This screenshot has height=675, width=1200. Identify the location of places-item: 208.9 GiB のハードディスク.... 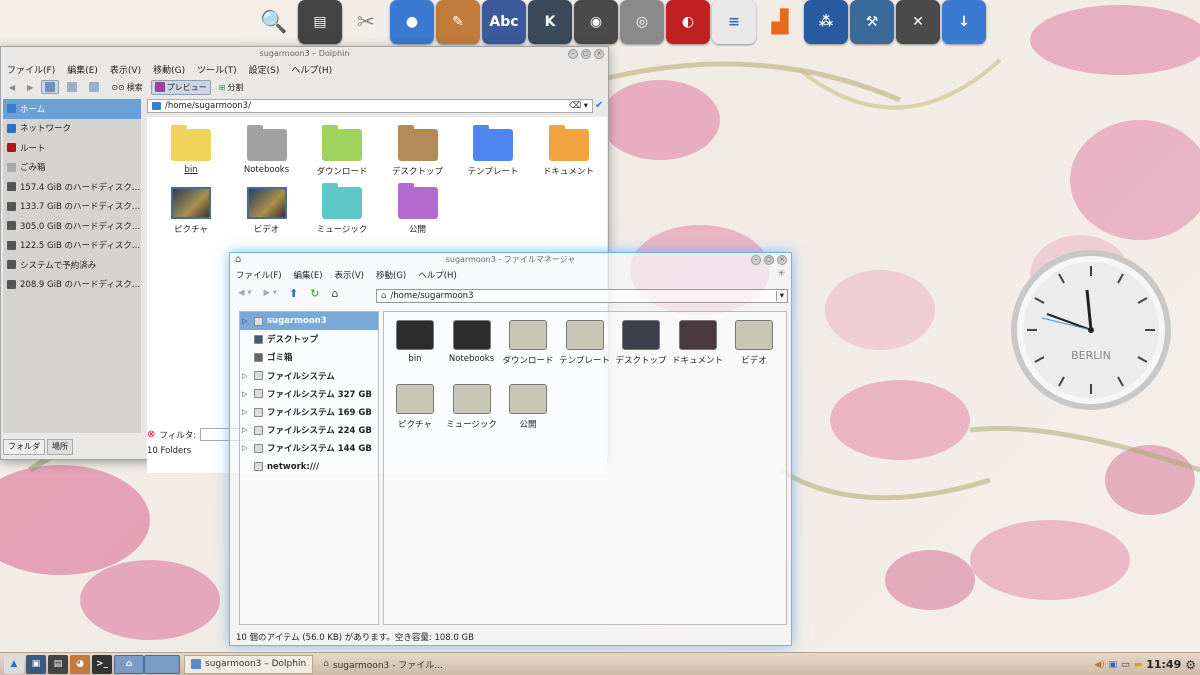
(72, 285).